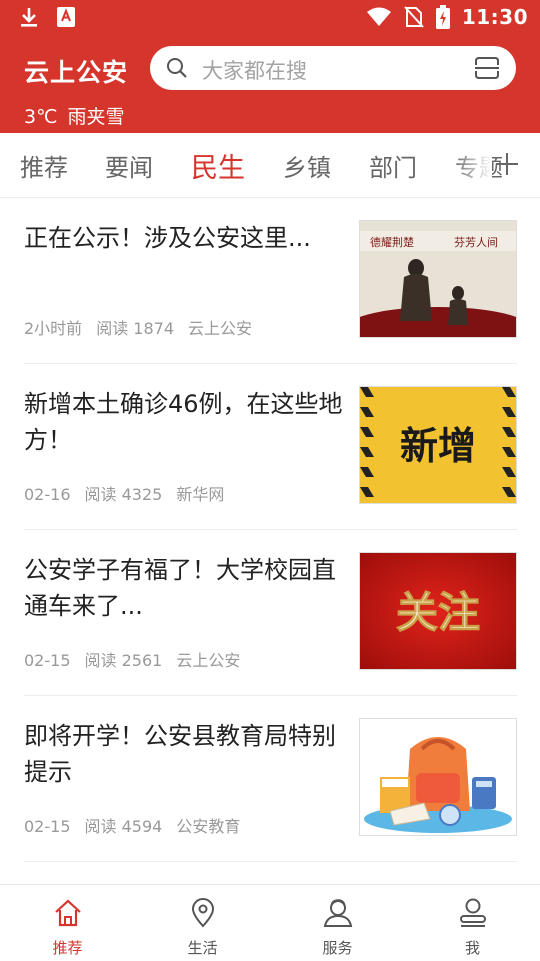  Describe the element at coordinates (472, 948) in the screenshot. I see `nav-label: 我` at that location.